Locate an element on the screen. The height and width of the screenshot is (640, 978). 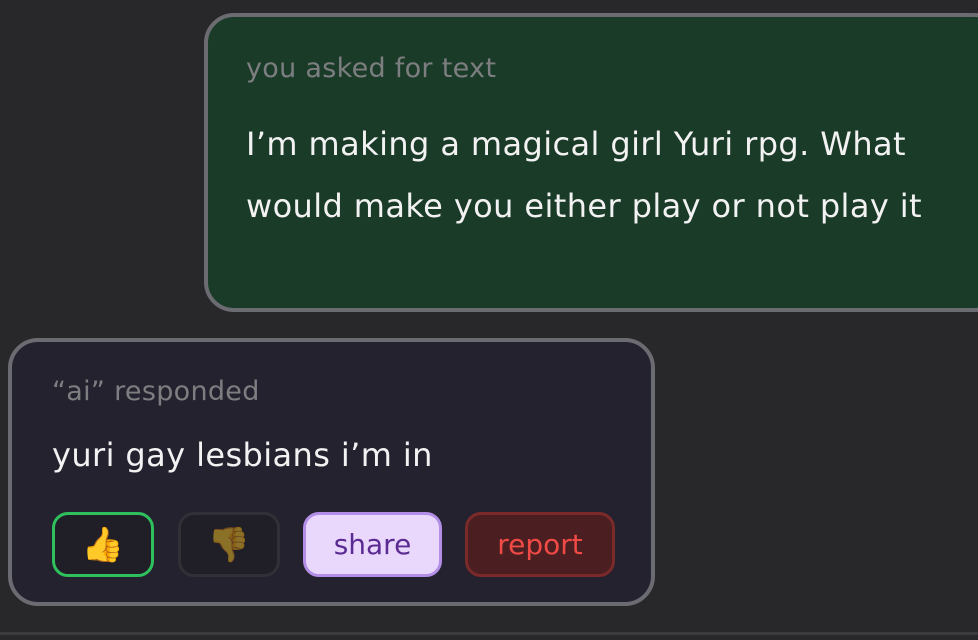
thumbs-down-icon: 👎 is located at coordinates (229, 544).